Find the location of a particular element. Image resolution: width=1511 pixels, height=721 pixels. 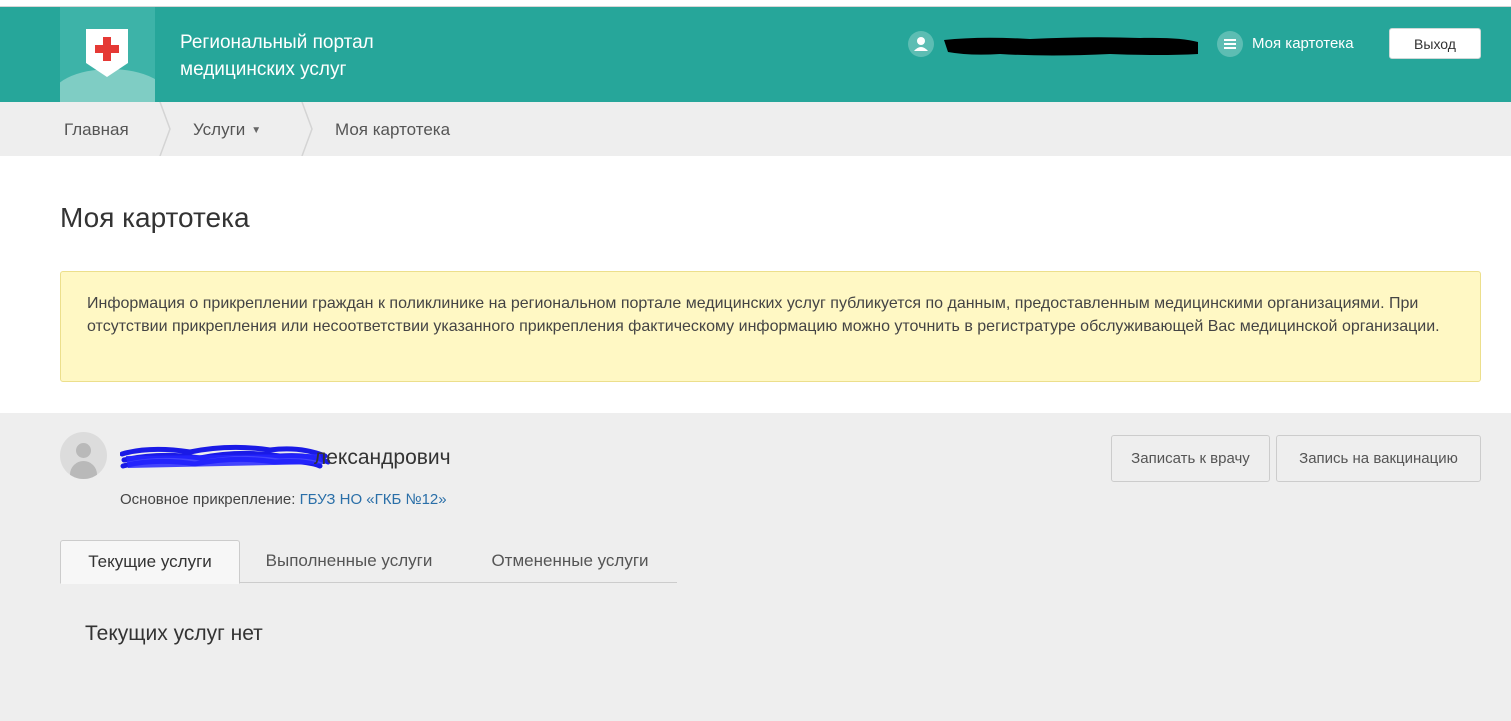

attachment-org-link: ГБУЗ НО «ГКБ №12» is located at coordinates (373, 499).